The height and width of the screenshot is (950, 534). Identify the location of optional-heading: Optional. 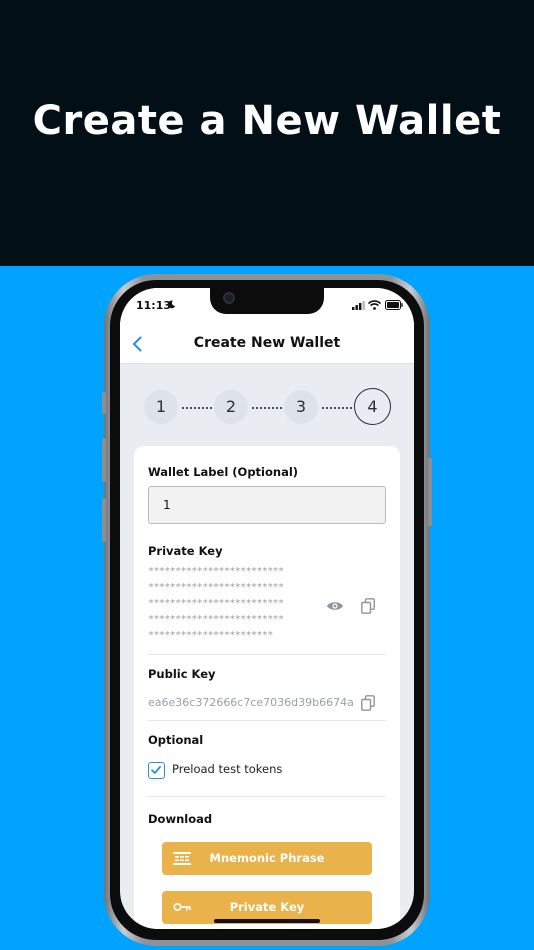
(176, 740).